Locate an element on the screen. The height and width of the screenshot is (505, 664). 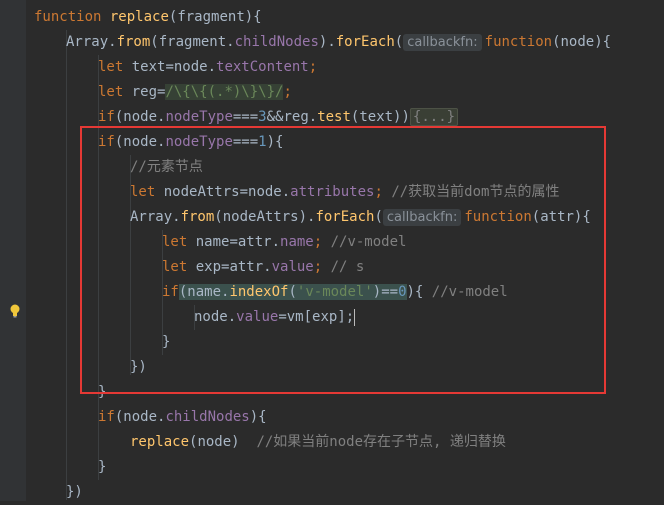
code-line: function replace(fragment){ is located at coordinates (332, 17).